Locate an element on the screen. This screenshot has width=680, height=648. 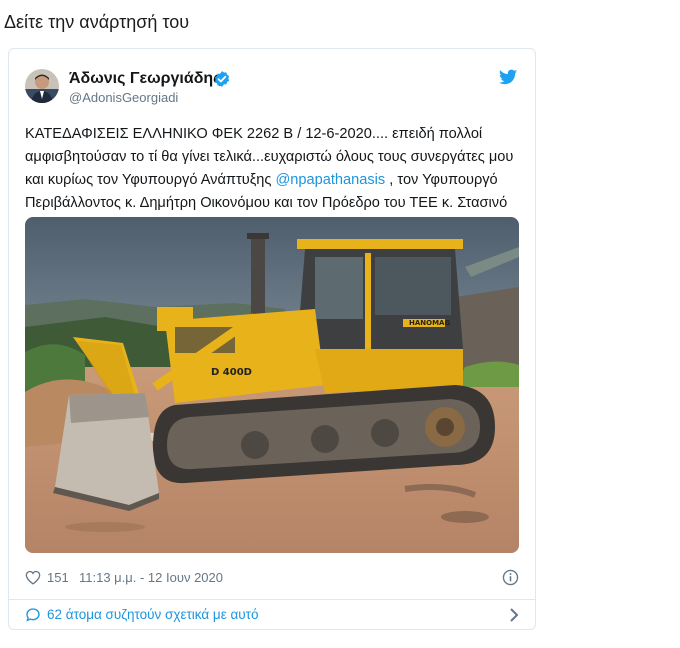
tweet-meta: 151 11:13 μ.μ. - 12 Ιουν 2020 is located at coordinates (272, 579).